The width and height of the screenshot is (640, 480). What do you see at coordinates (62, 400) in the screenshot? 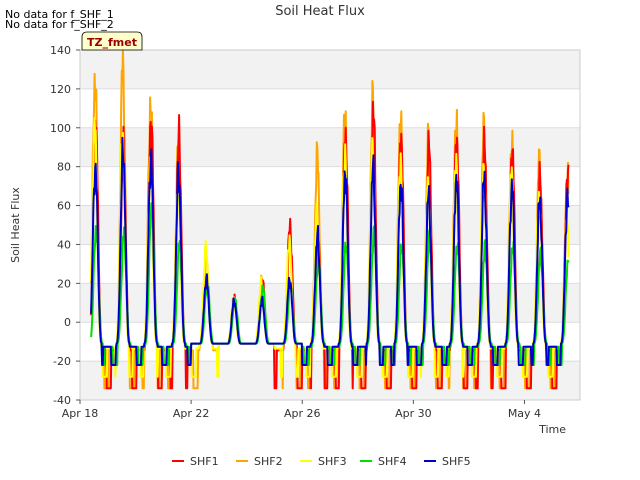
I see `y-tick-label: -40` at bounding box center [62, 400].